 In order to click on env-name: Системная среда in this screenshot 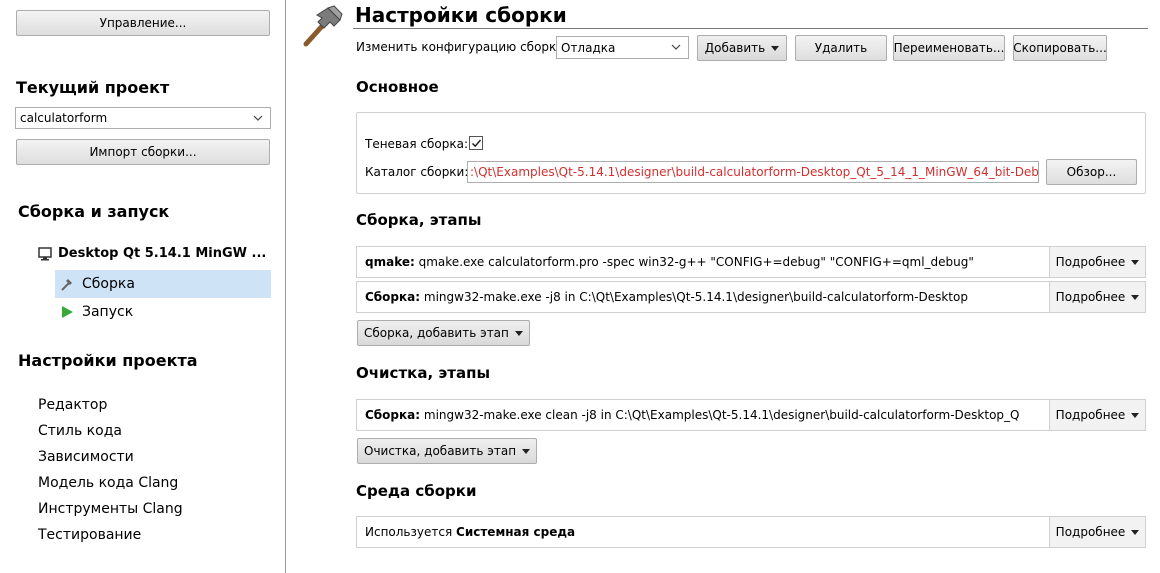, I will do `click(516, 532)`.